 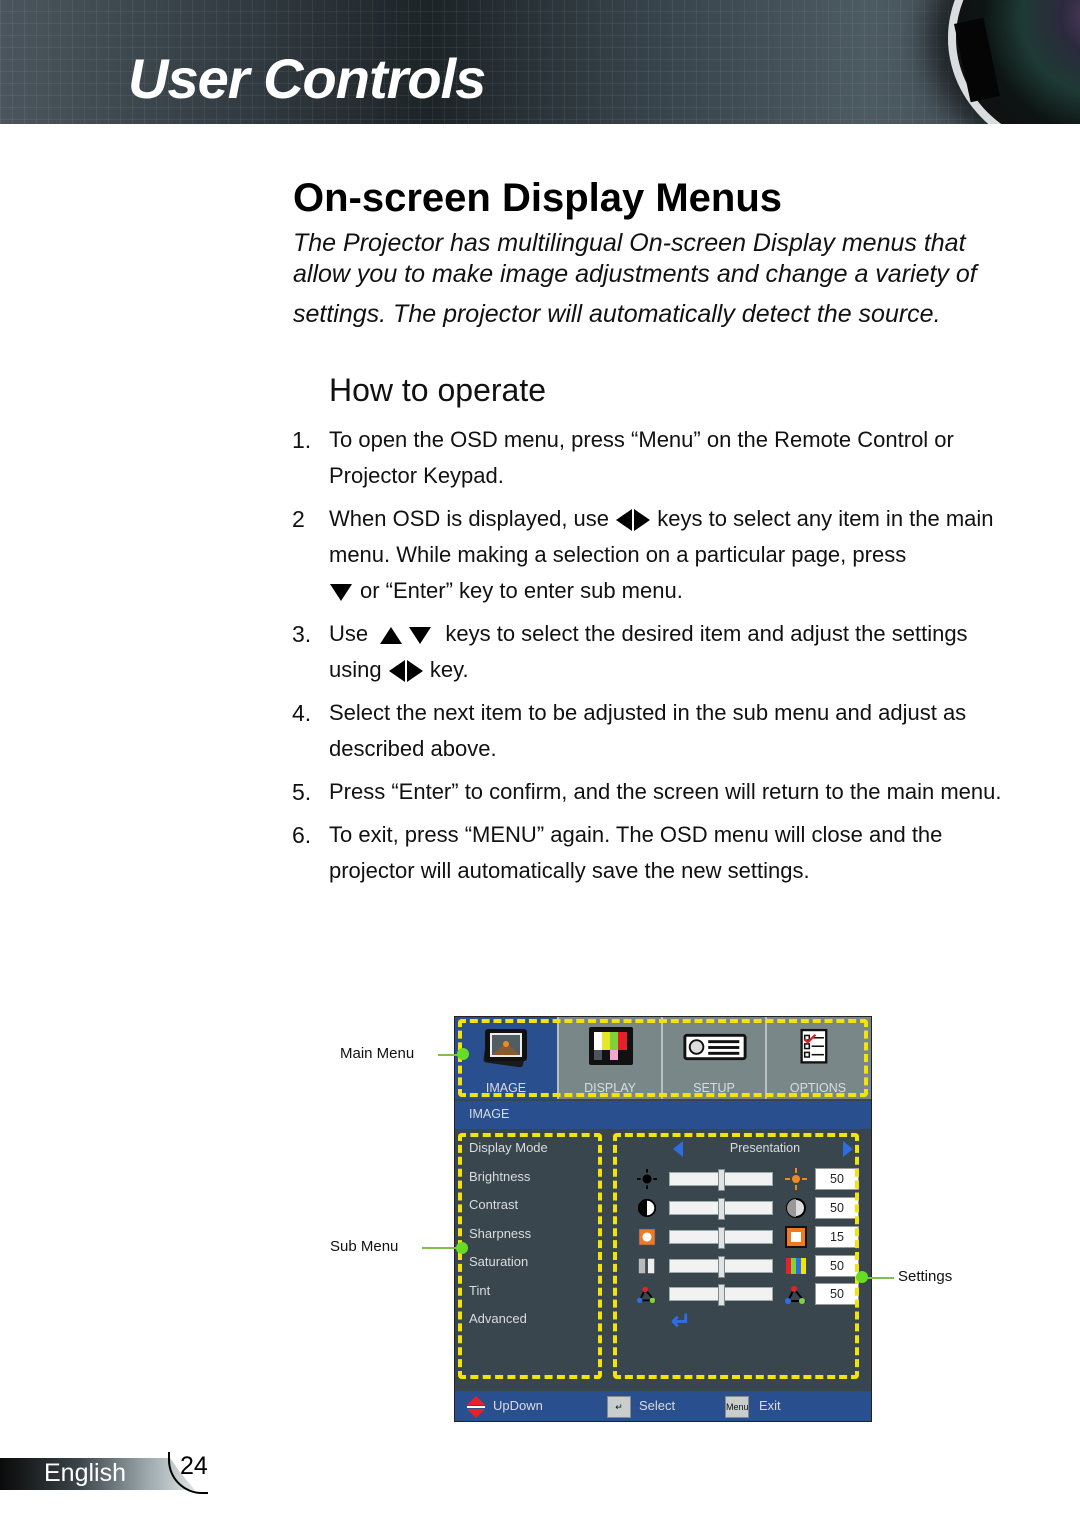 I want to click on language-tab: English, so click(x=97, y=1474).